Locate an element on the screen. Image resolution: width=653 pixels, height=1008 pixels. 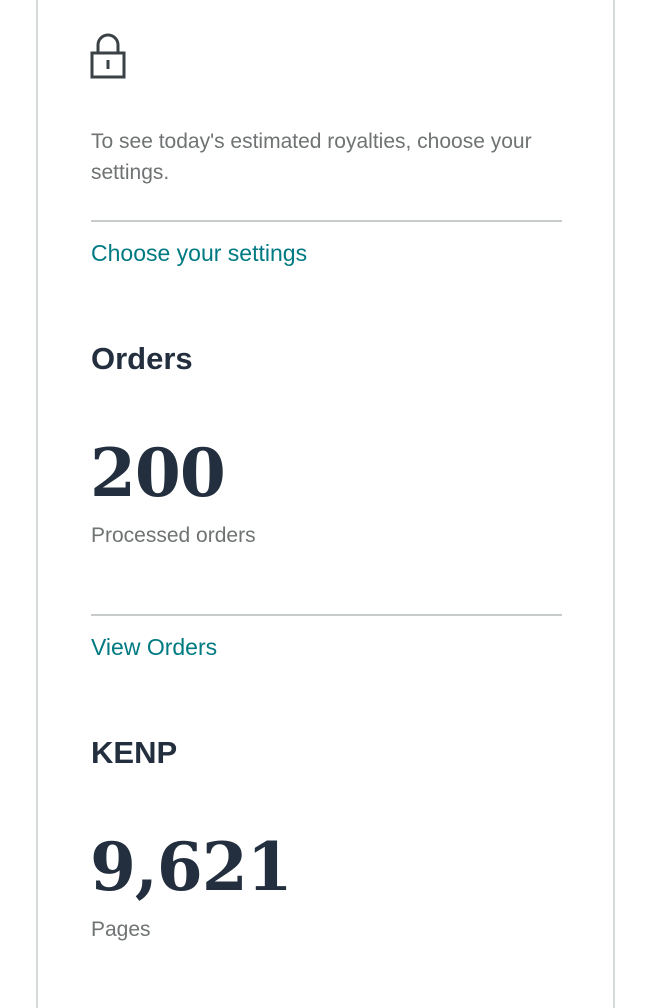
kenp-pages-count: 9,621 is located at coordinates (191, 867).